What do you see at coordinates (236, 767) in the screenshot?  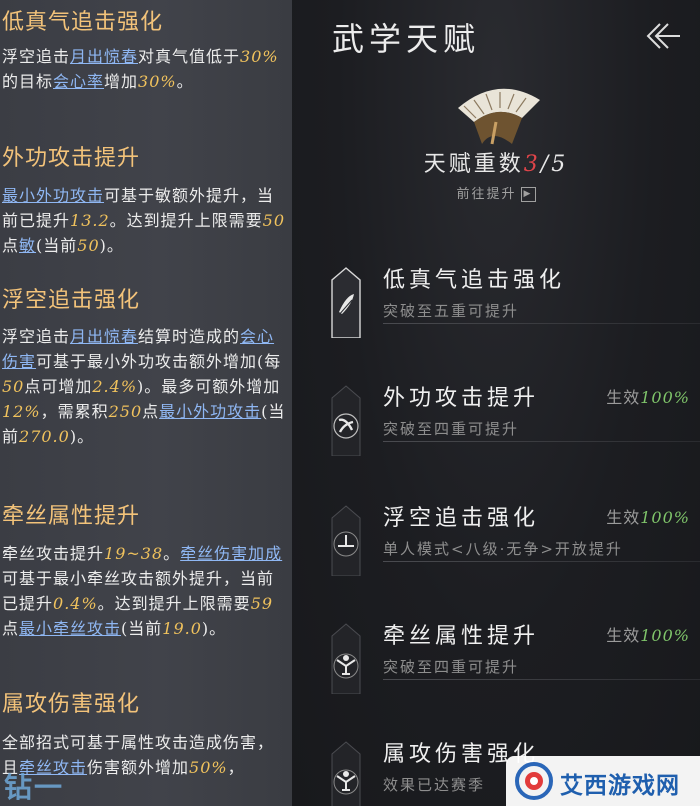 I see `description-text: ，` at bounding box center [236, 767].